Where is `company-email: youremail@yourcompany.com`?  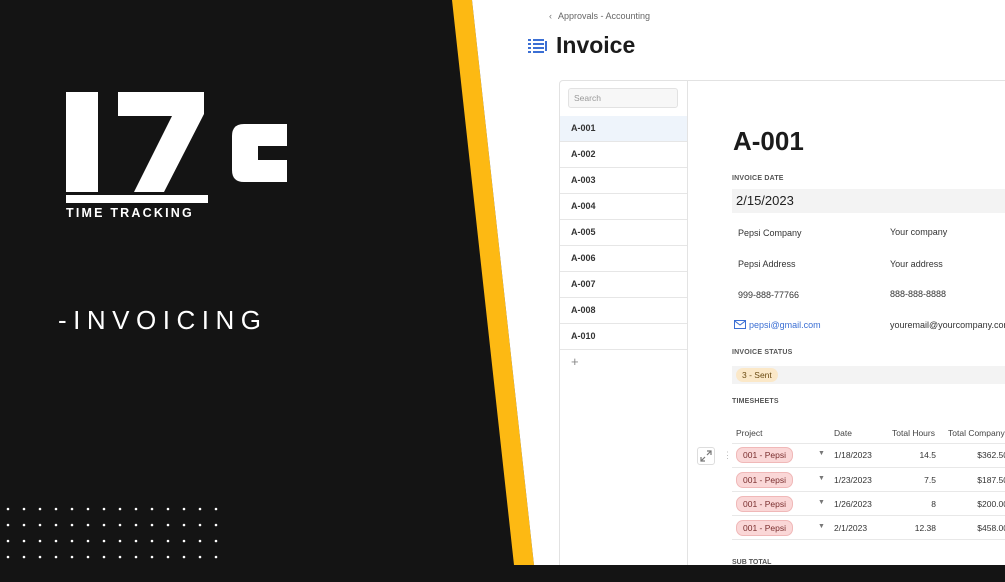
company-email: youremail@yourcompany.com is located at coordinates (947, 325).